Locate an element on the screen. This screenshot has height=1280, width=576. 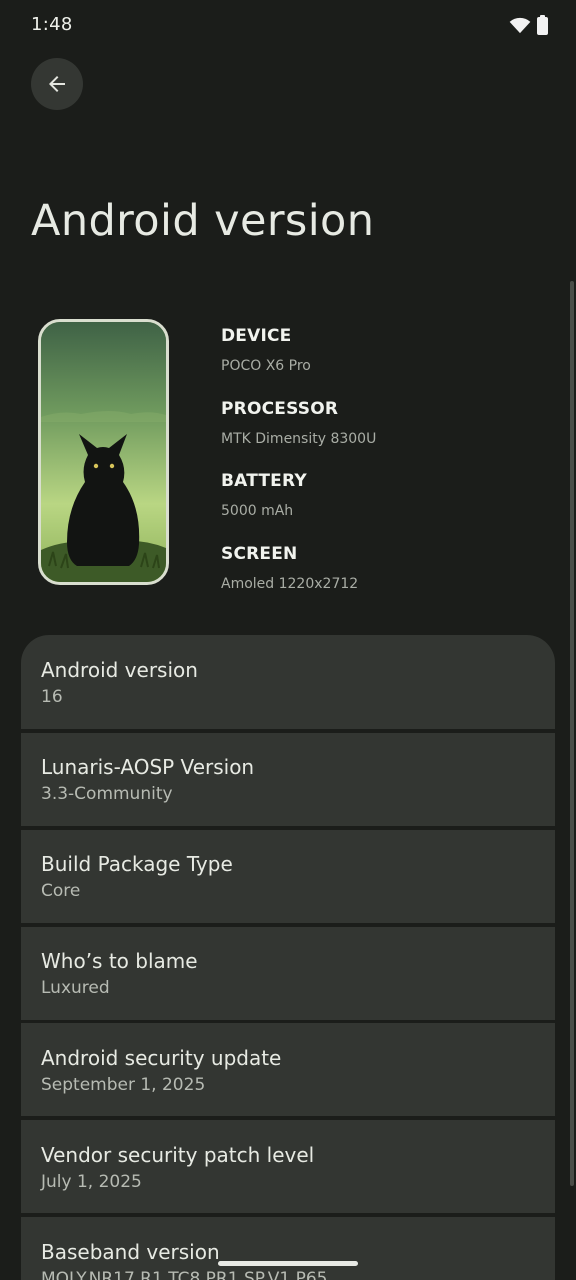
spec-processor: PROCESSOR MTK Dimensity 8300U is located at coordinates (298, 423).